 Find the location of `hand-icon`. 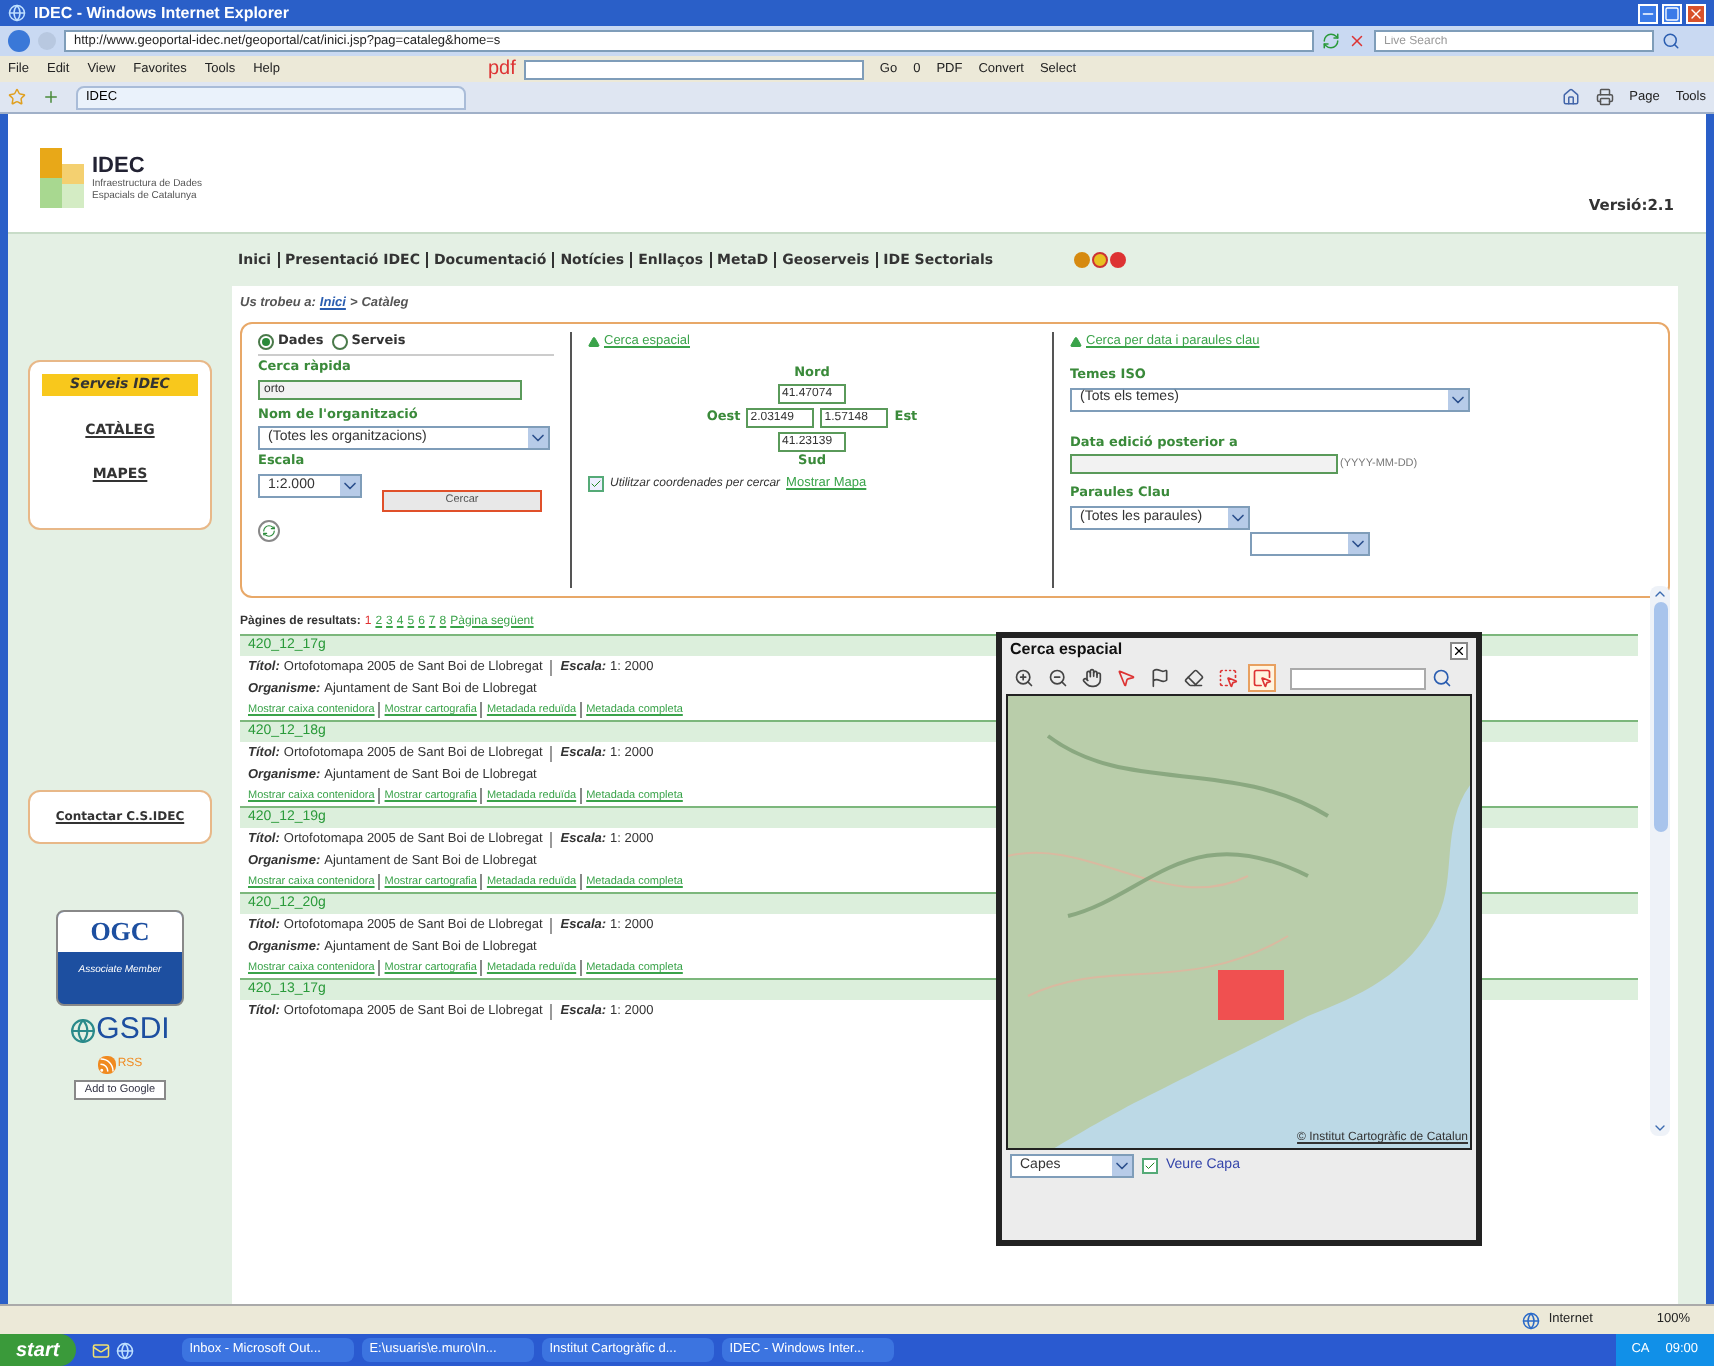

hand-icon is located at coordinates (1092, 678).